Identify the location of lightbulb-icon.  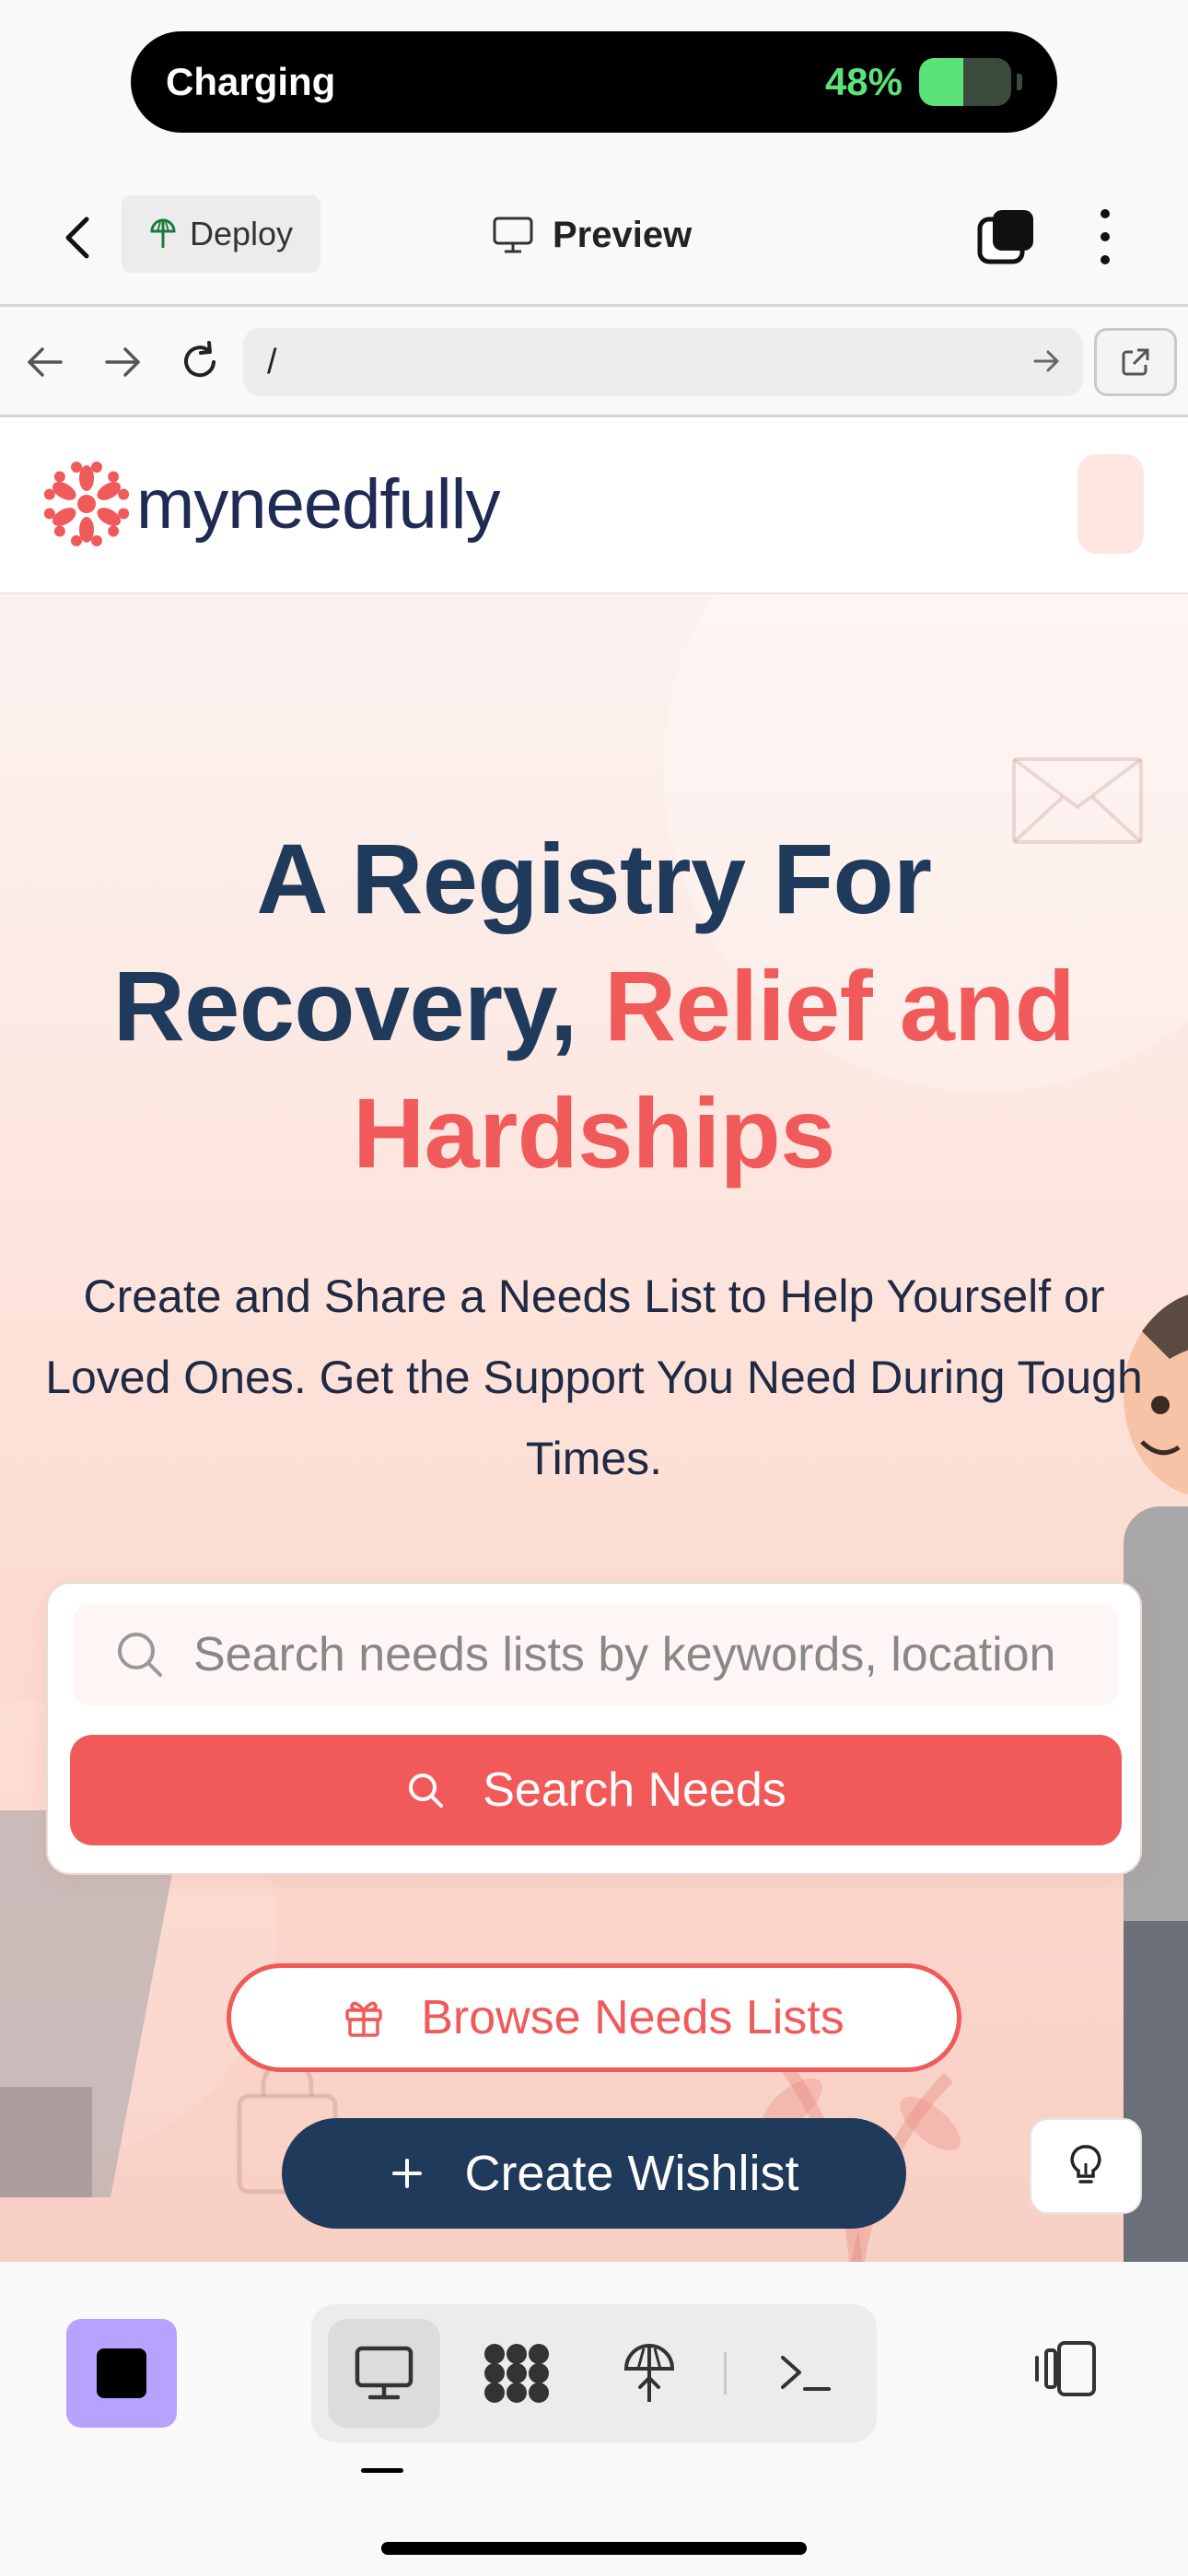
(1085, 2164).